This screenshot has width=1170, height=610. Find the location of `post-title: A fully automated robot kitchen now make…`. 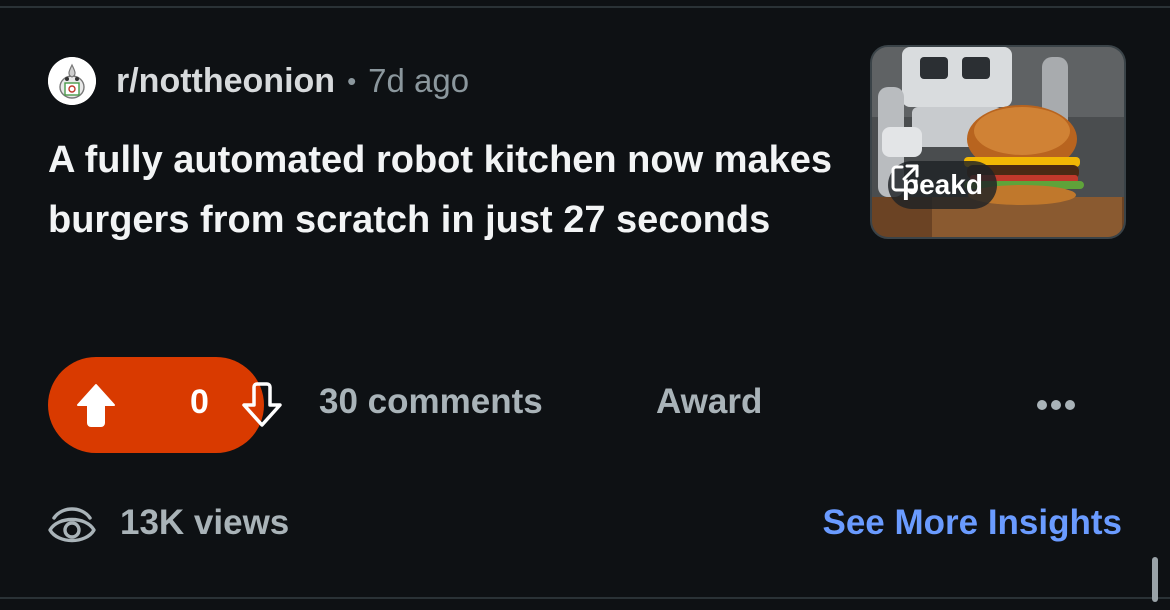

post-title: A fully automated robot kitchen now make… is located at coordinates (443, 190).